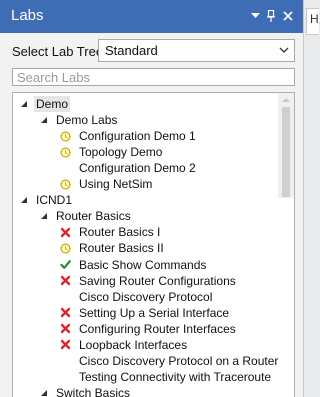 The width and height of the screenshot is (320, 397). What do you see at coordinates (52, 104) in the screenshot?
I see `tree-item-label: Demo` at bounding box center [52, 104].